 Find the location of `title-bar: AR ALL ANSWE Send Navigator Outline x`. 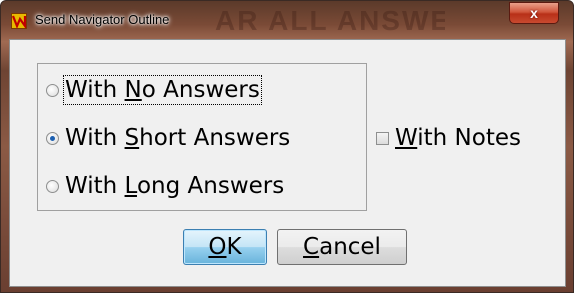

title-bar: AR ALL ANSWE Send Navigator Outline x is located at coordinates (287, 20).